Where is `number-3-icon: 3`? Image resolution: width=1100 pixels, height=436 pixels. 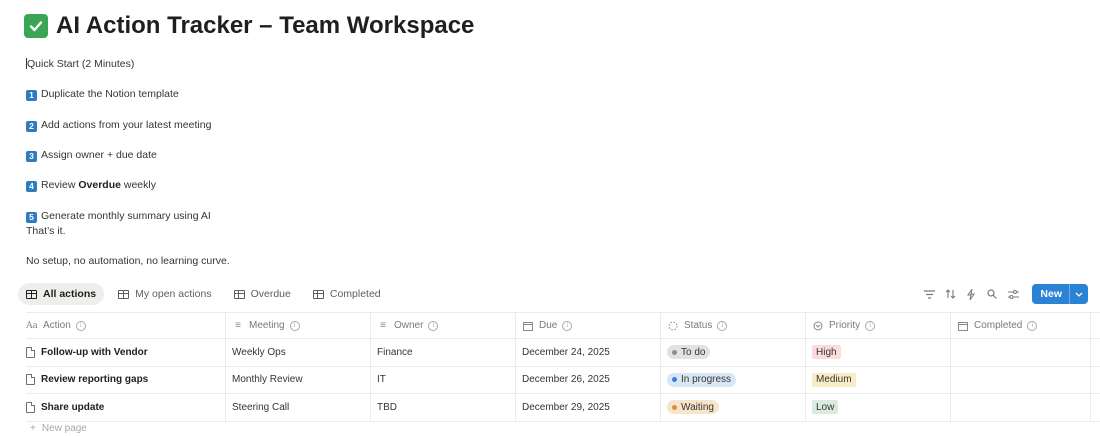
number-3-icon: 3 is located at coordinates (31, 156).